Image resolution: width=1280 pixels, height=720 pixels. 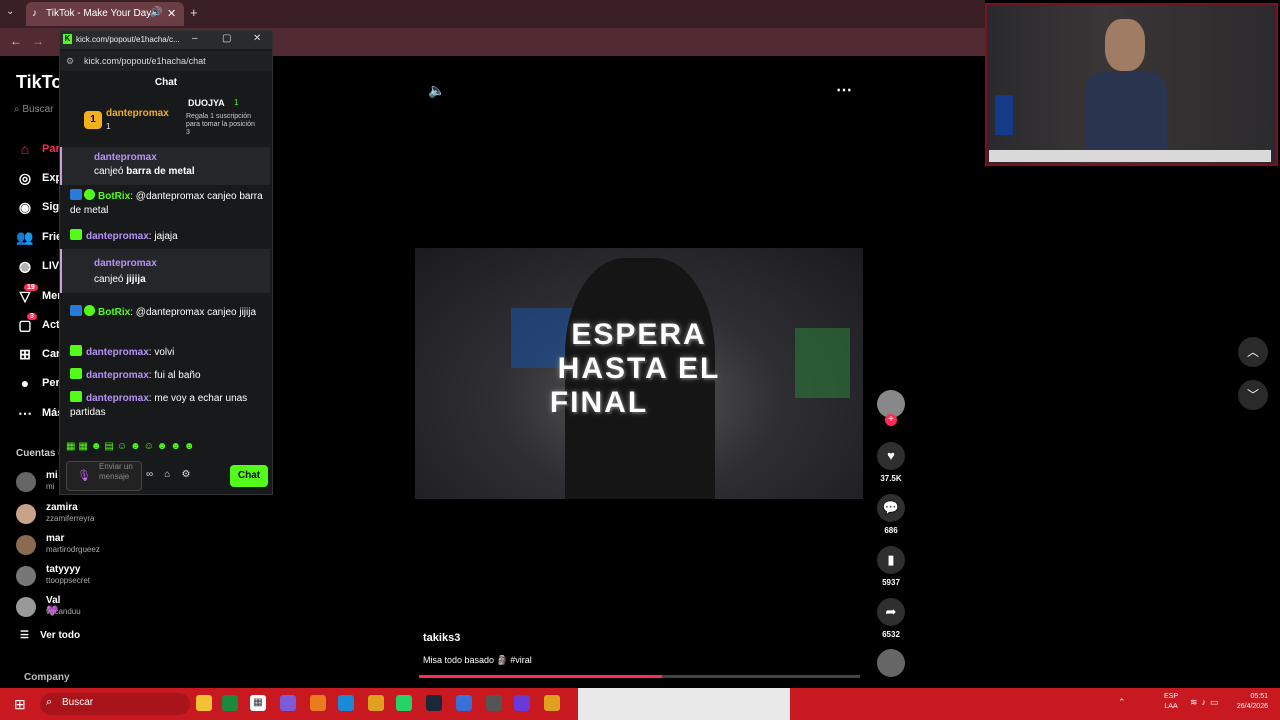 I want to click on tiktok-icon: ♪, so click(x=34, y=13).